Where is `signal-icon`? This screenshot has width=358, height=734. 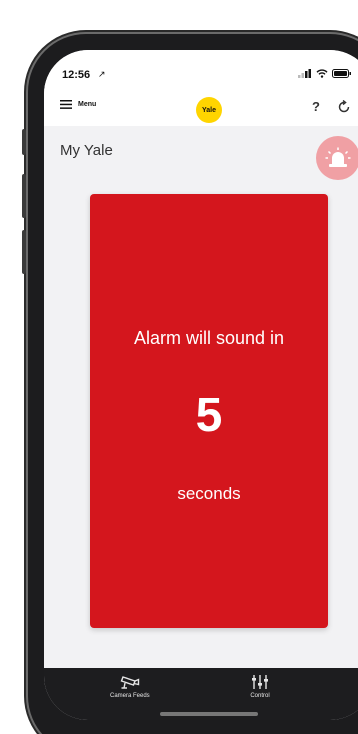
signal-icon is located at coordinates (304, 73).